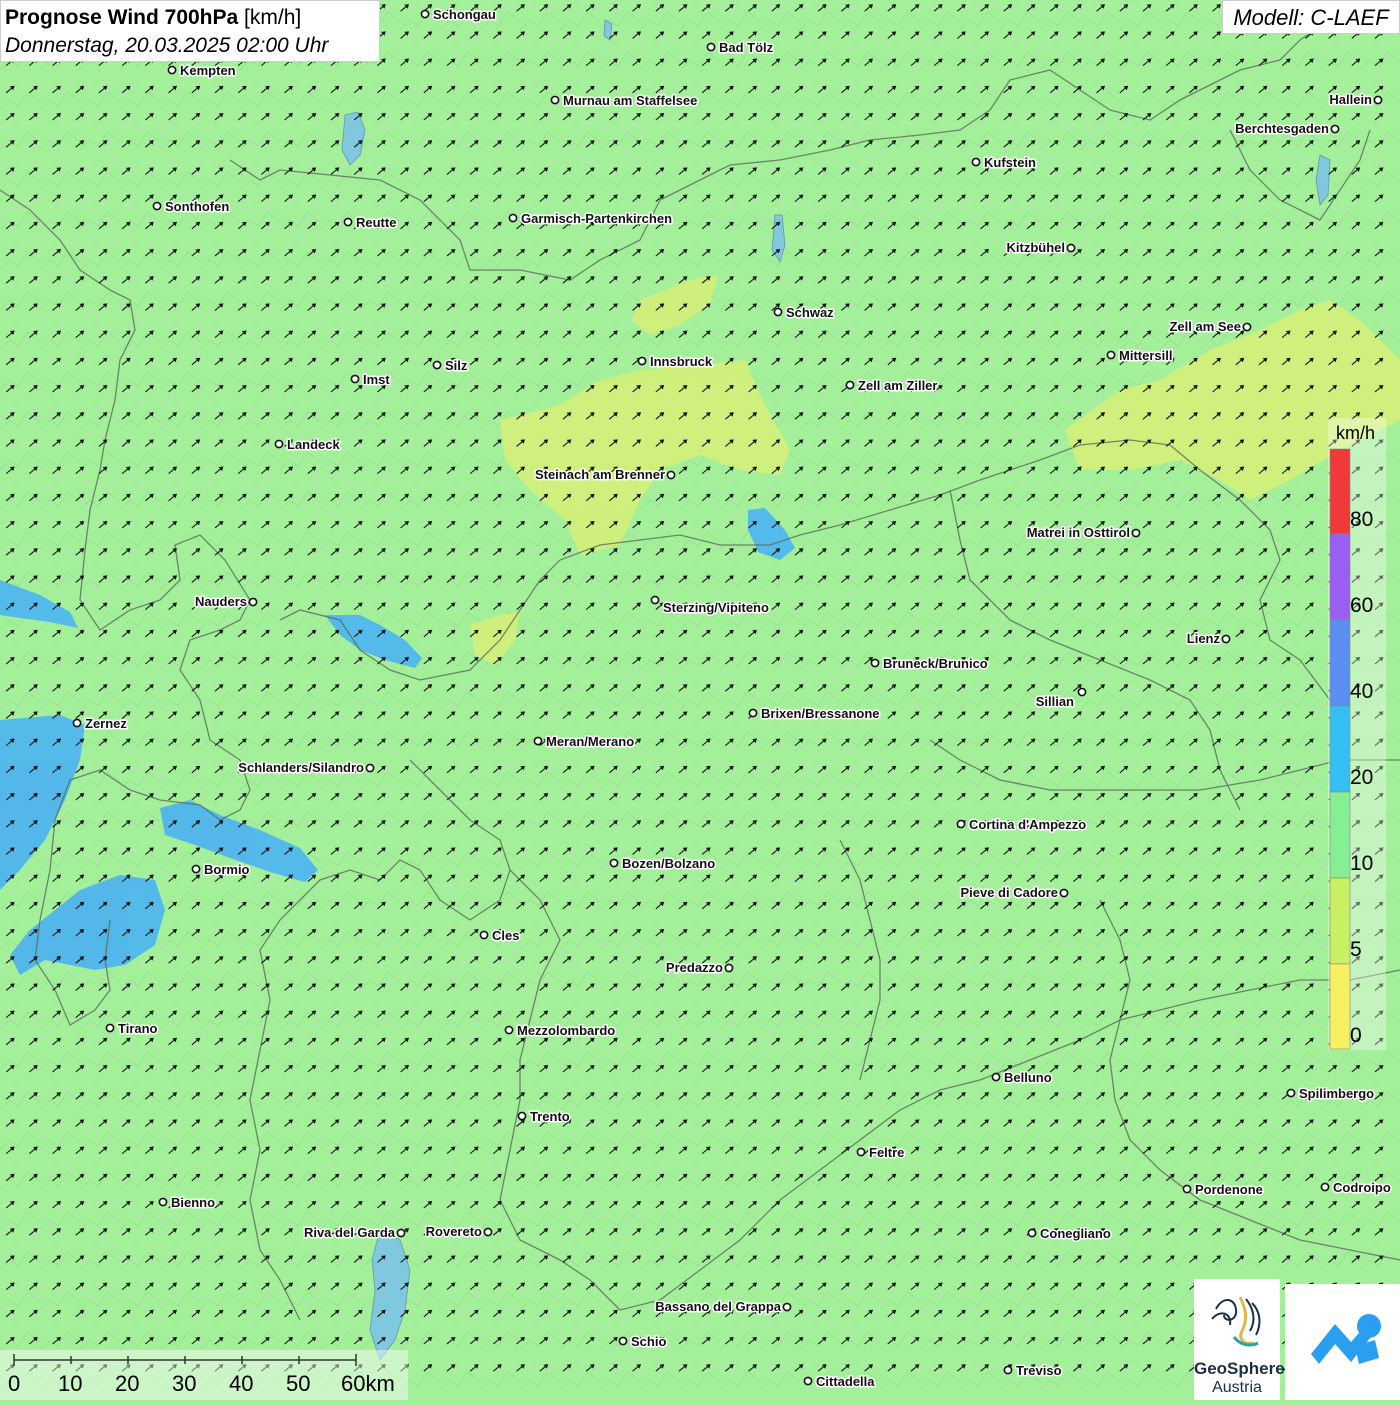 This screenshot has width=1400, height=1405. What do you see at coordinates (193, 1202) in the screenshot?
I see `city-label: Bienno` at bounding box center [193, 1202].